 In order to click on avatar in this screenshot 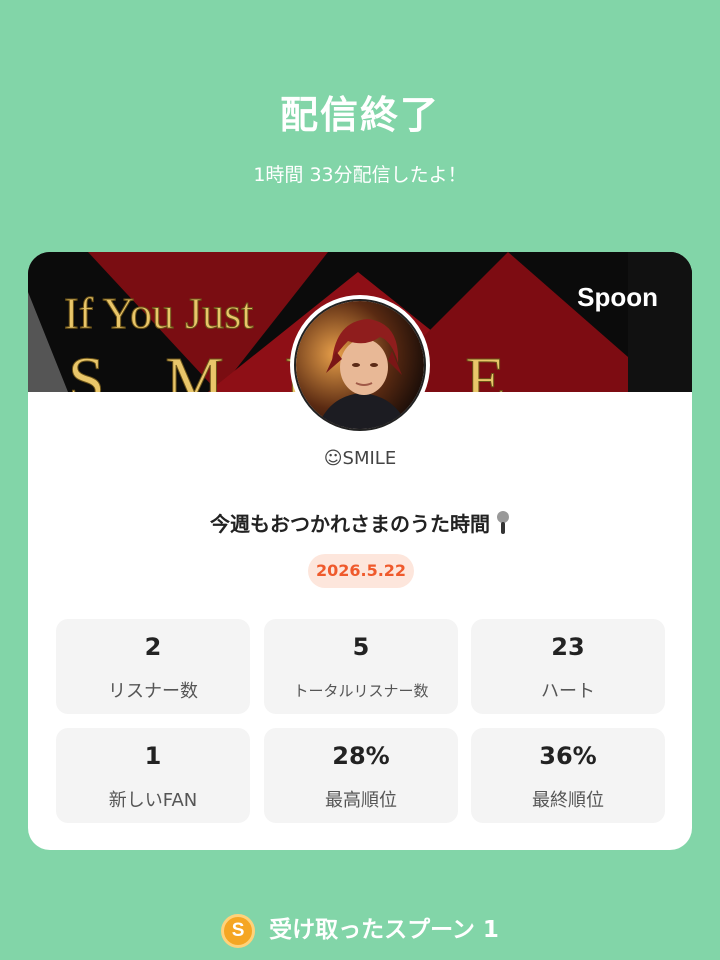, I will do `click(360, 365)`.